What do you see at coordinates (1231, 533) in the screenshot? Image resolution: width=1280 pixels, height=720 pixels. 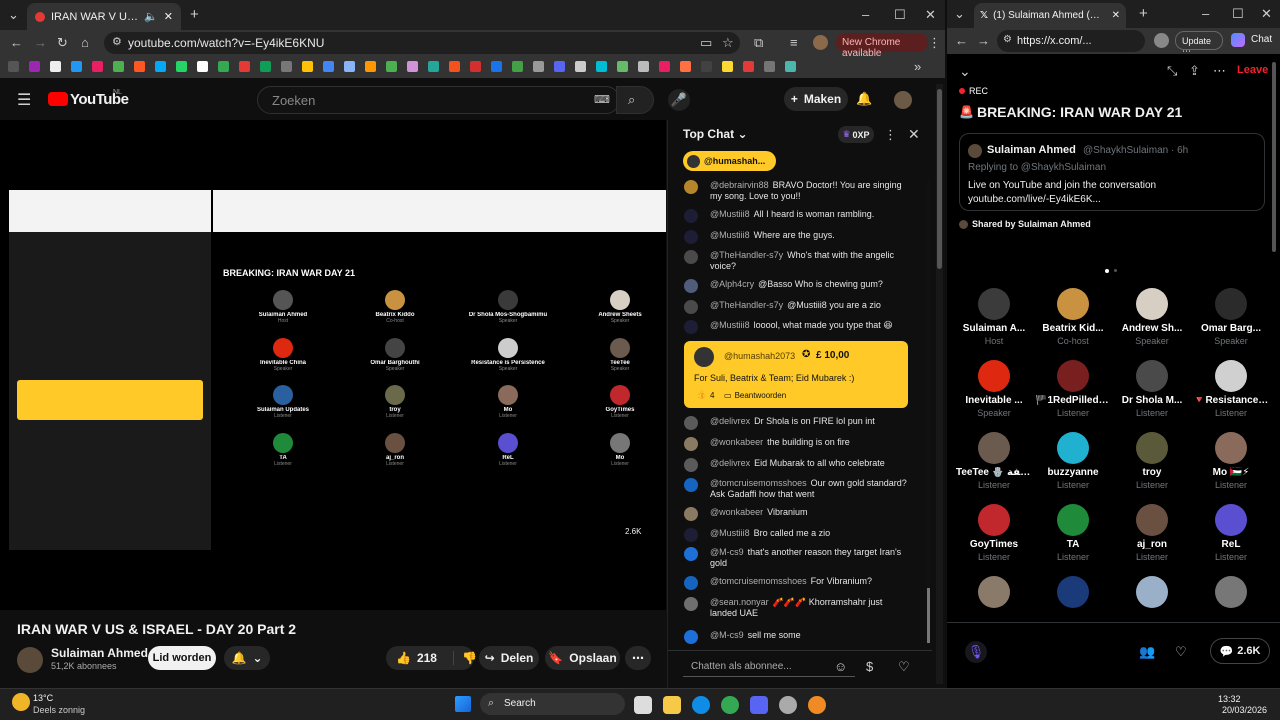 I see `speaker-tile: ReL Listener` at bounding box center [1231, 533].